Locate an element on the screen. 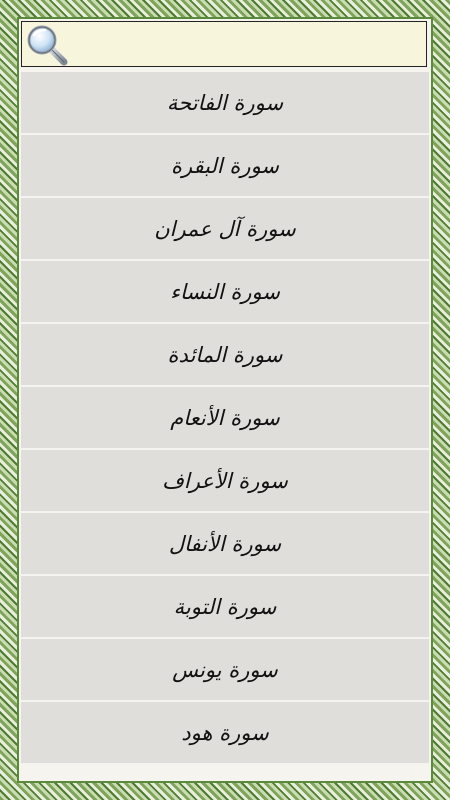 The height and width of the screenshot is (800, 450). surah-list-item: سورة المائدة is located at coordinates (225, 355).